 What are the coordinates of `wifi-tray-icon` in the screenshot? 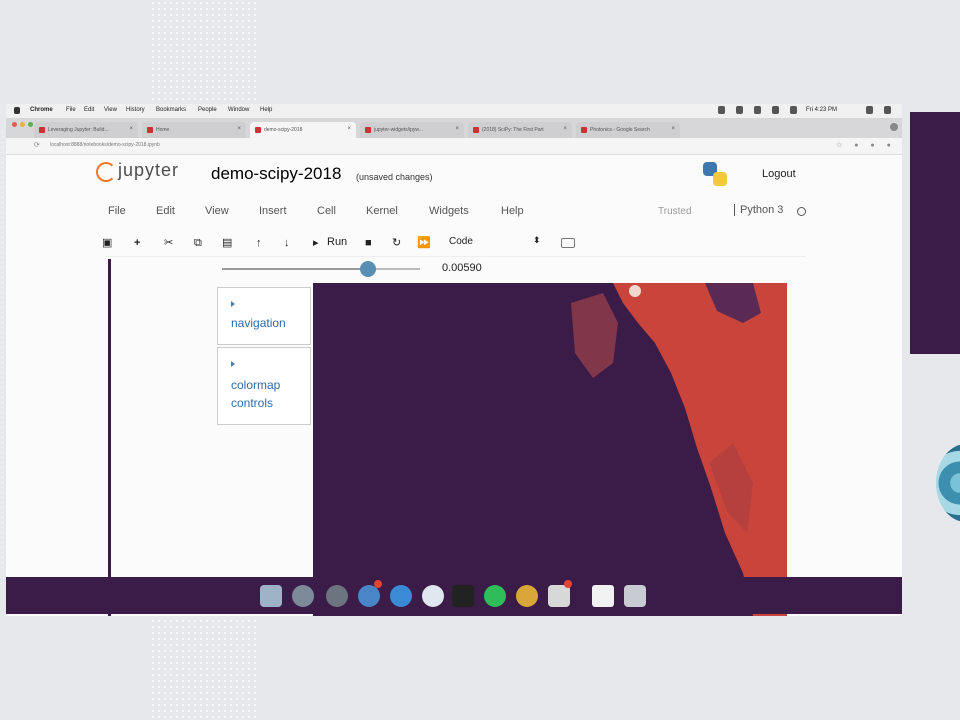 It's located at (757, 110).